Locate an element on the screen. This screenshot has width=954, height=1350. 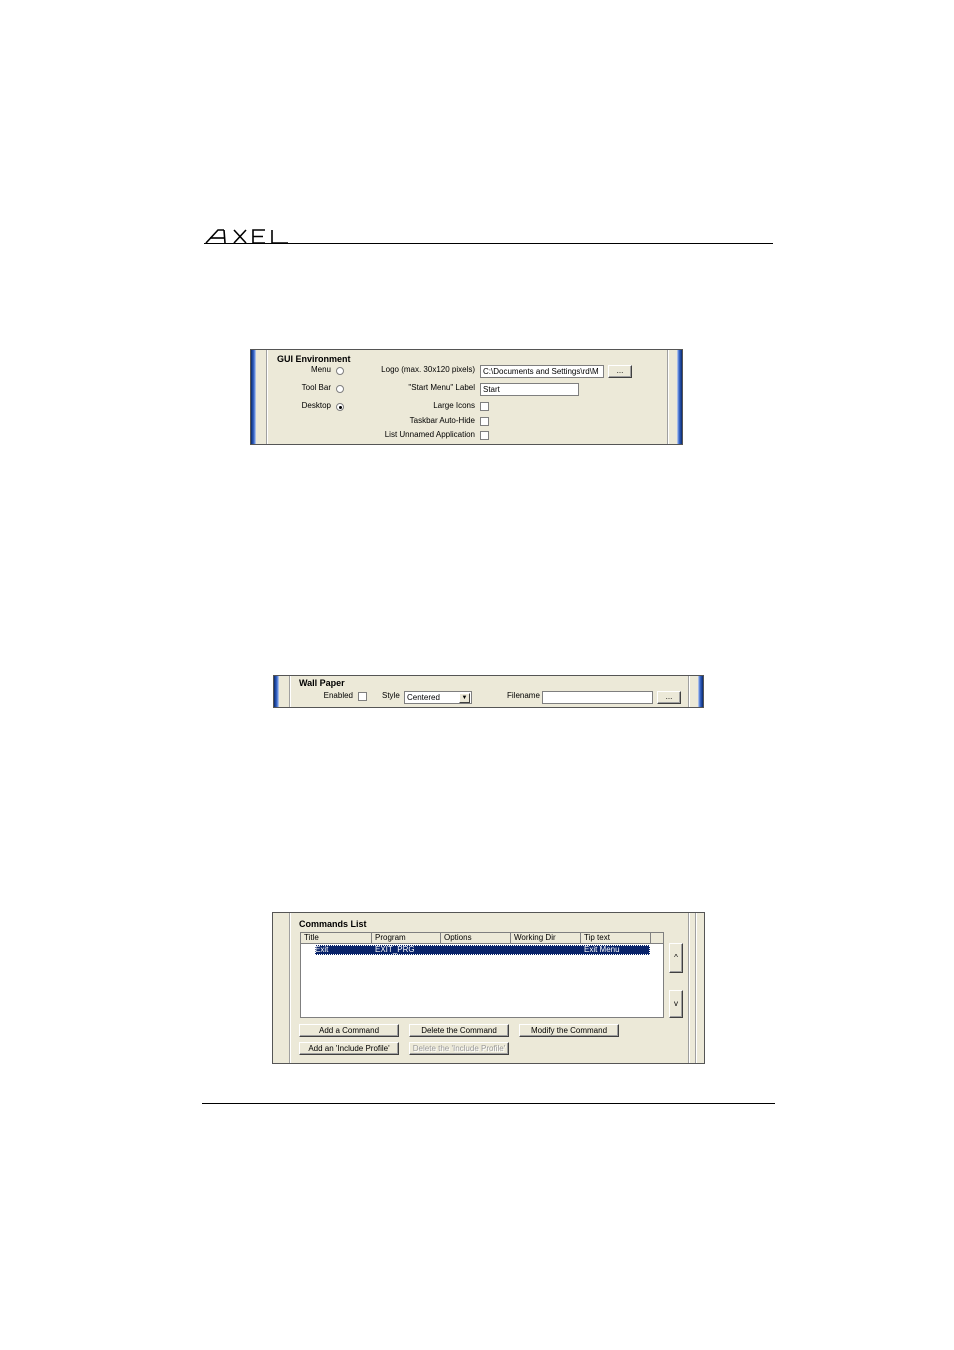
menu-mode-radio is located at coordinates (340, 371).